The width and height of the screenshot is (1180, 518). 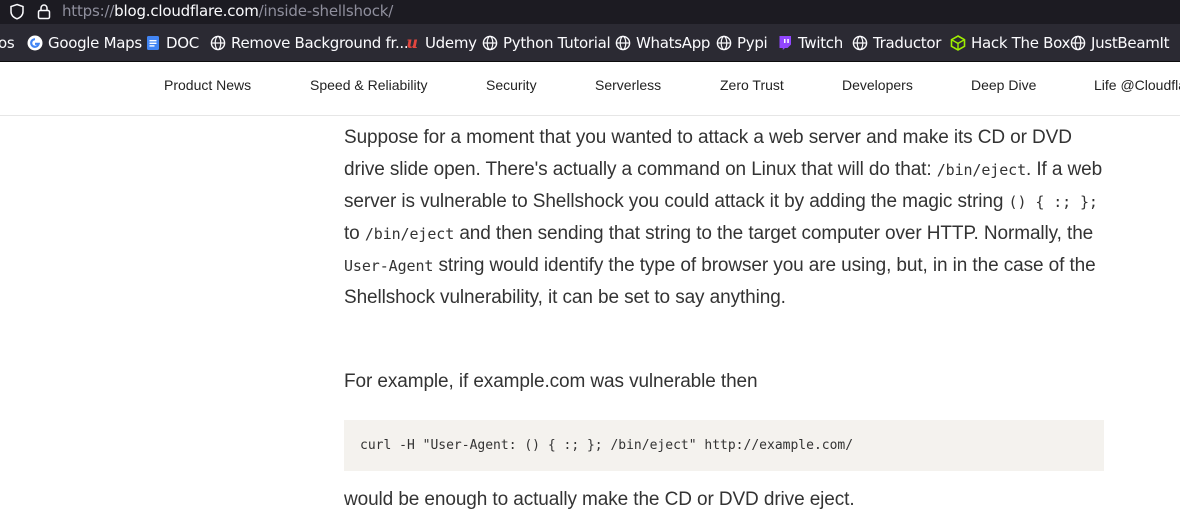 What do you see at coordinates (153, 43) in the screenshot?
I see `doc-icon` at bounding box center [153, 43].